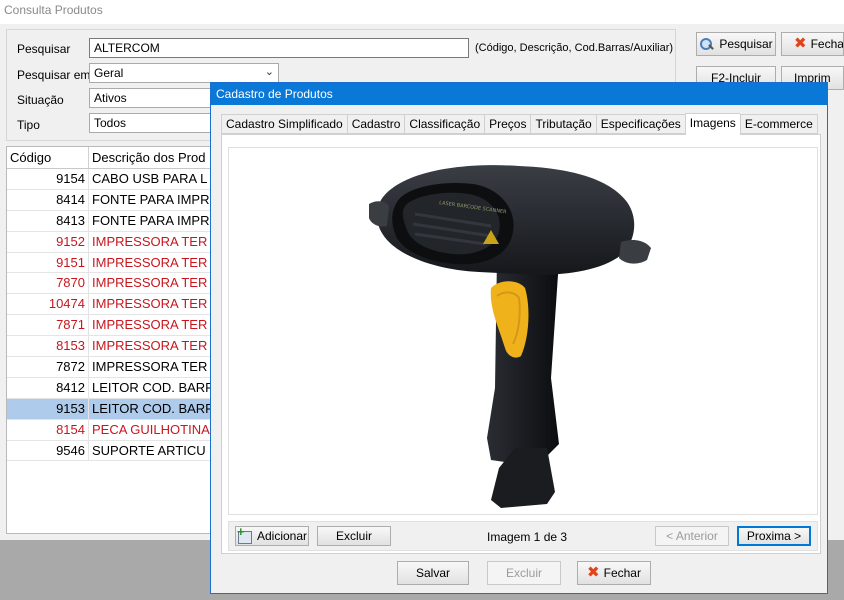 This screenshot has height=600, width=844. I want to click on image-counter: Imagem 1 de 3, so click(527, 537).